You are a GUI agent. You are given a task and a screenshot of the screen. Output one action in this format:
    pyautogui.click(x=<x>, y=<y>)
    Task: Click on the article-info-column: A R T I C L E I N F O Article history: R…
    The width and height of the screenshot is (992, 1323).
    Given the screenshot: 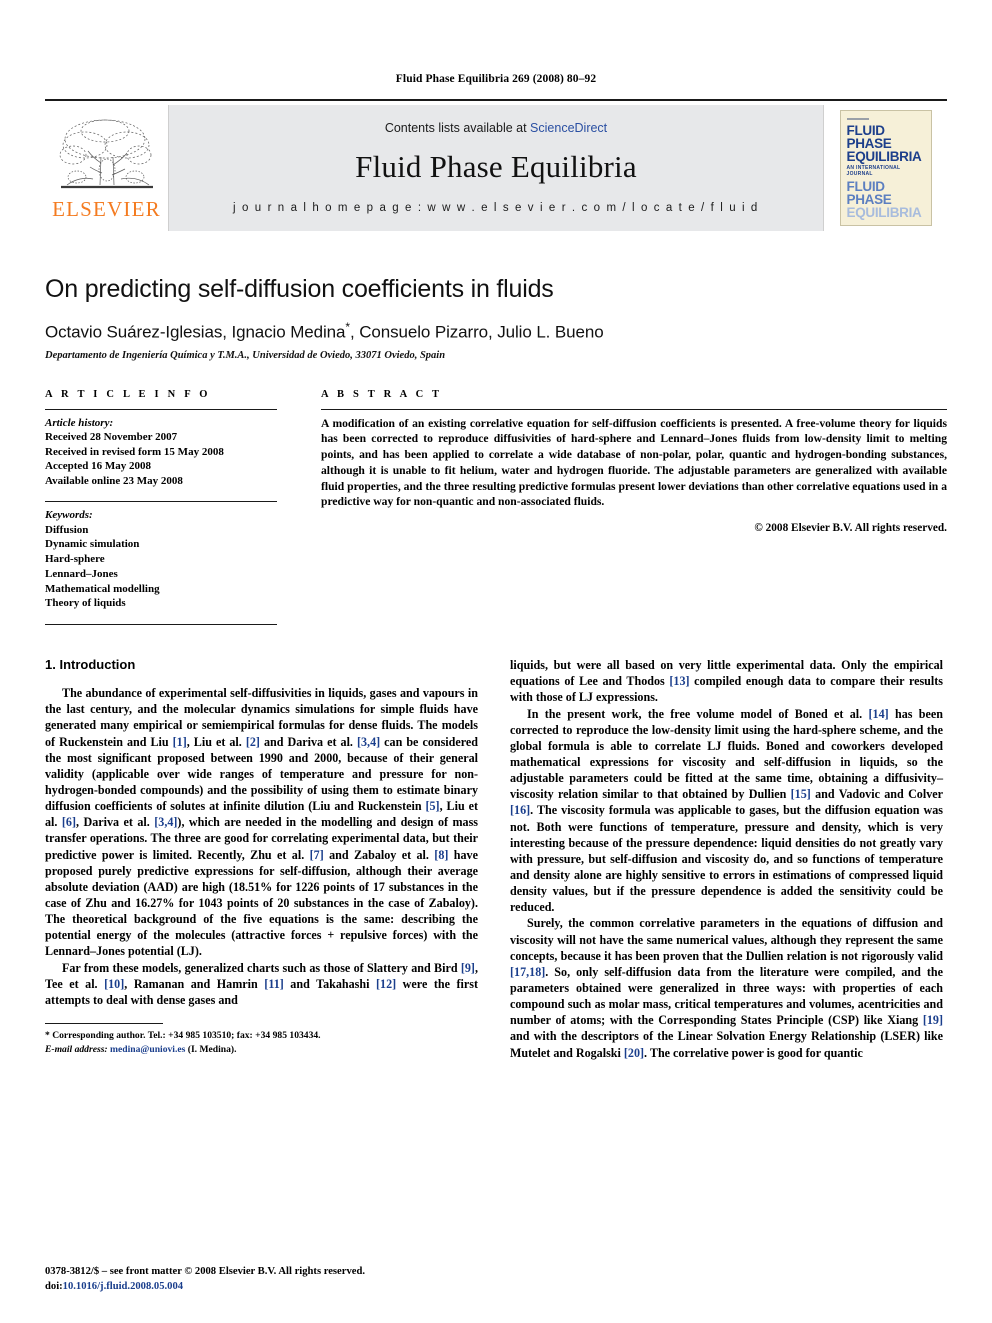 What is the action you would take?
    pyautogui.click(x=161, y=507)
    